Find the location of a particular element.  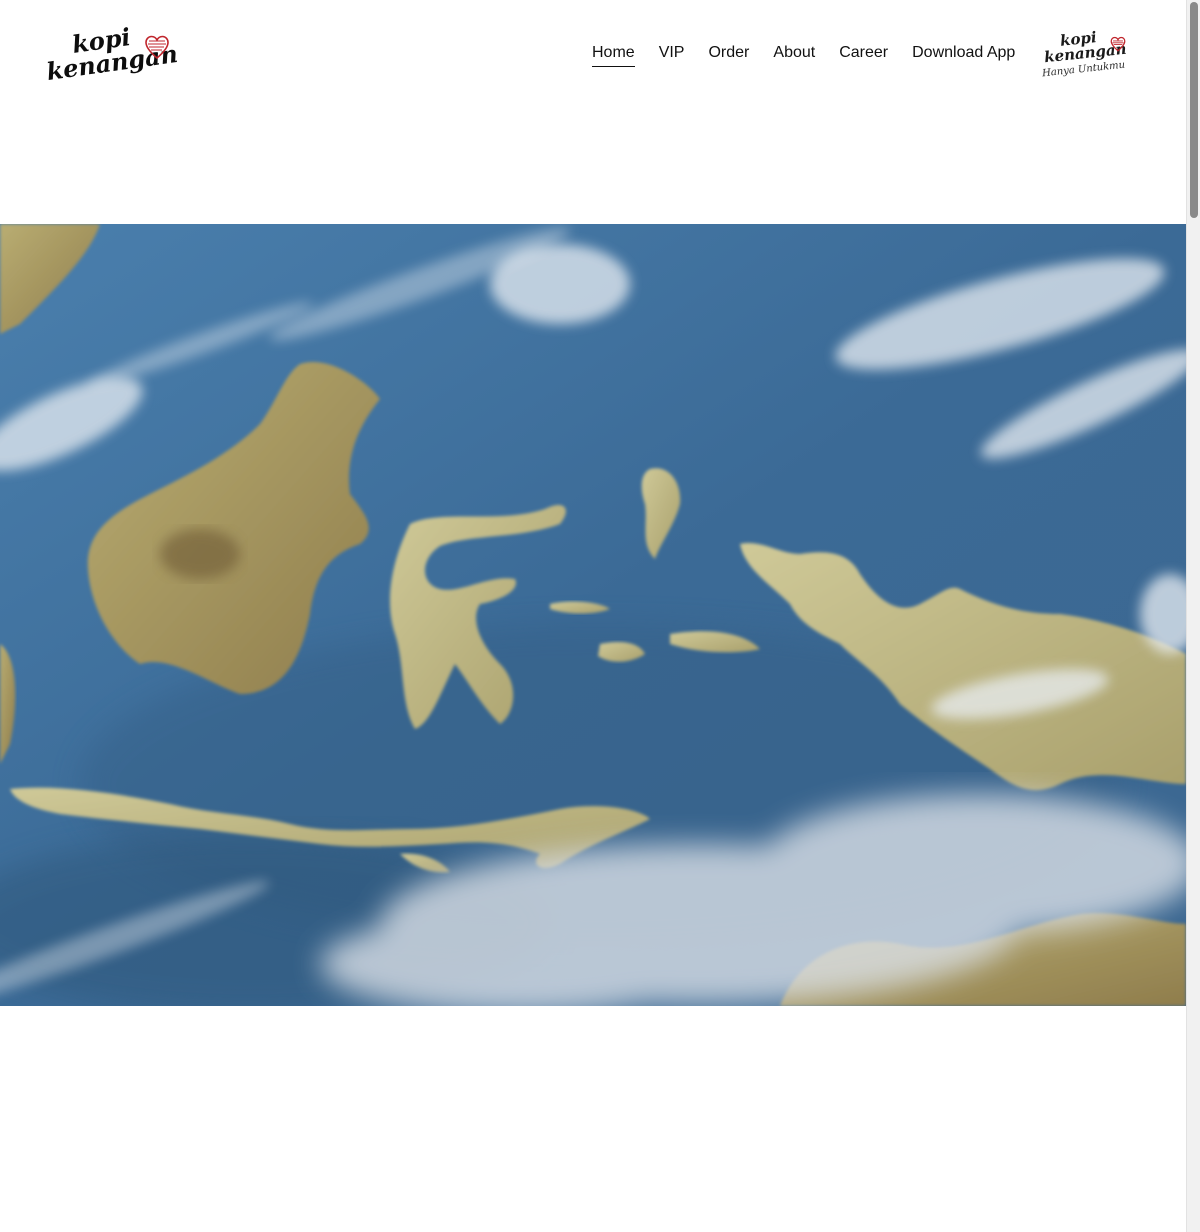

scrollbar-thumb is located at coordinates (1194, 110).